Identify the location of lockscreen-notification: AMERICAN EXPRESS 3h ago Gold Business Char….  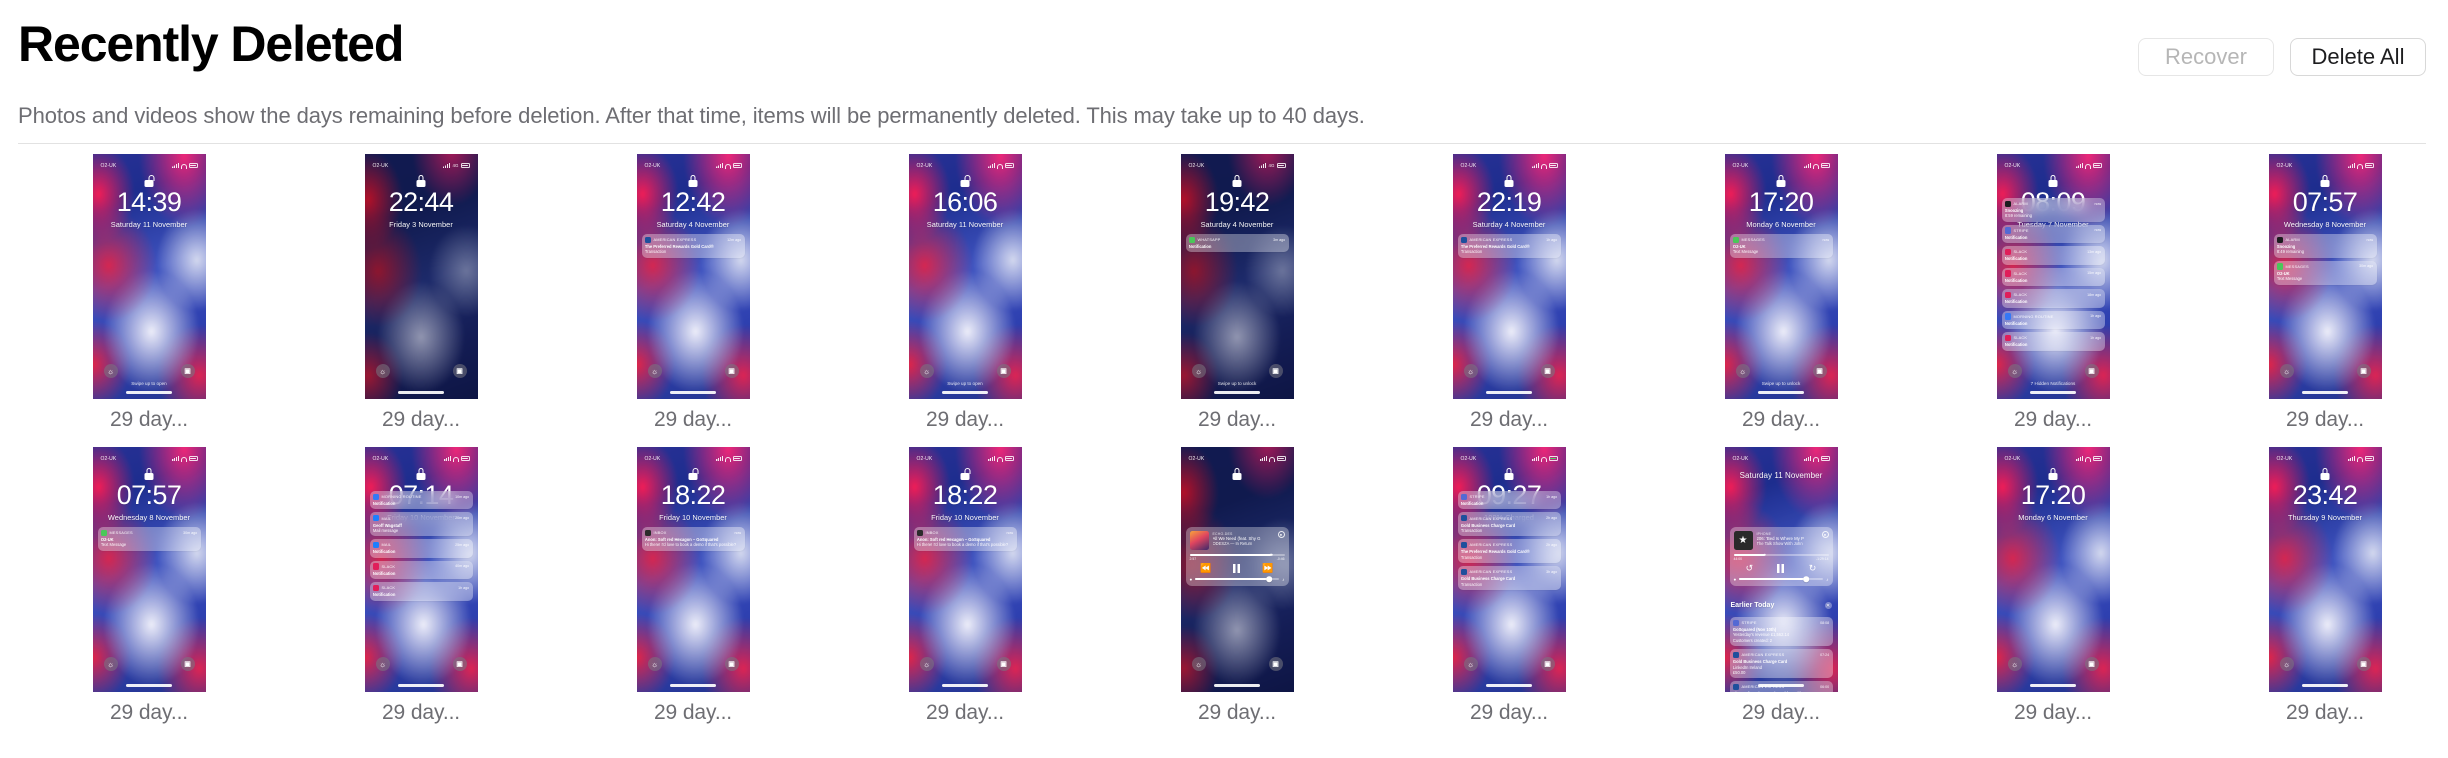
(1509, 578).